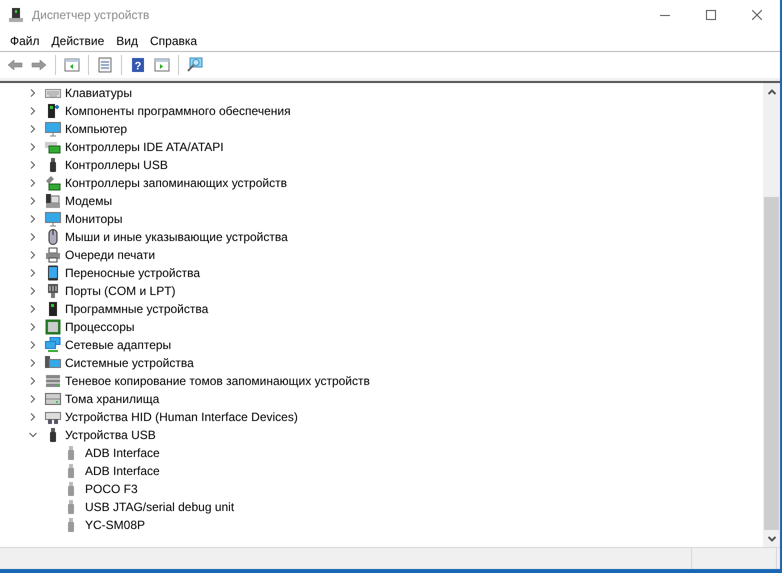 This screenshot has height=573, width=782. Describe the element at coordinates (757, 15) in the screenshot. I see `close-icon` at that location.